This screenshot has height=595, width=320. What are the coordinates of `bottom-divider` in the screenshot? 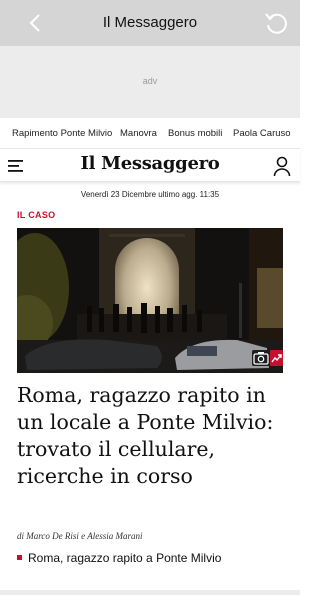 It's located at (150, 592).